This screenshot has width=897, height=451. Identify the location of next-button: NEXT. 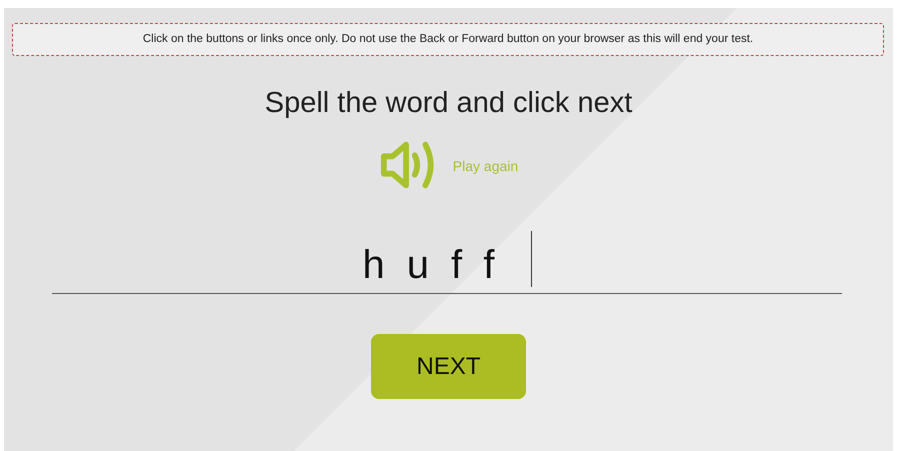
(448, 366).